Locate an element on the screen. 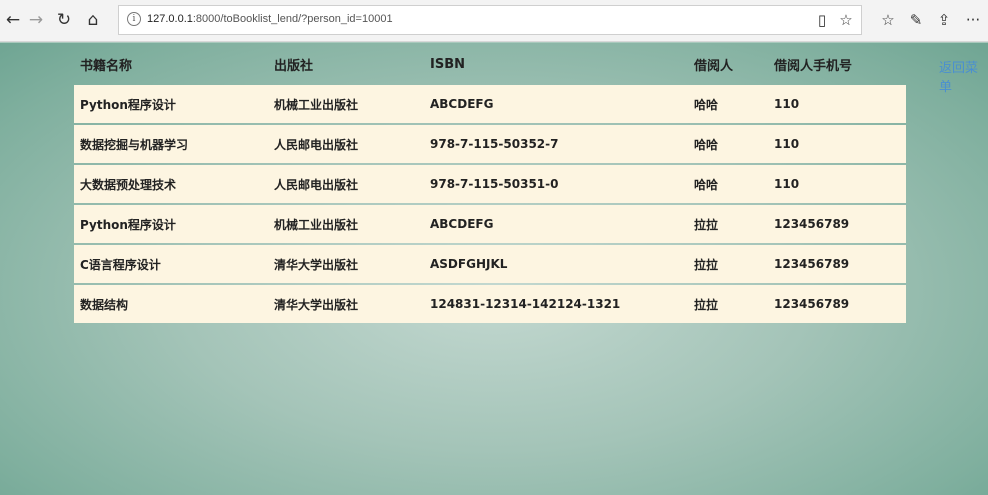 This screenshot has height=495, width=988. header-name: 书籍名称 is located at coordinates (106, 66).